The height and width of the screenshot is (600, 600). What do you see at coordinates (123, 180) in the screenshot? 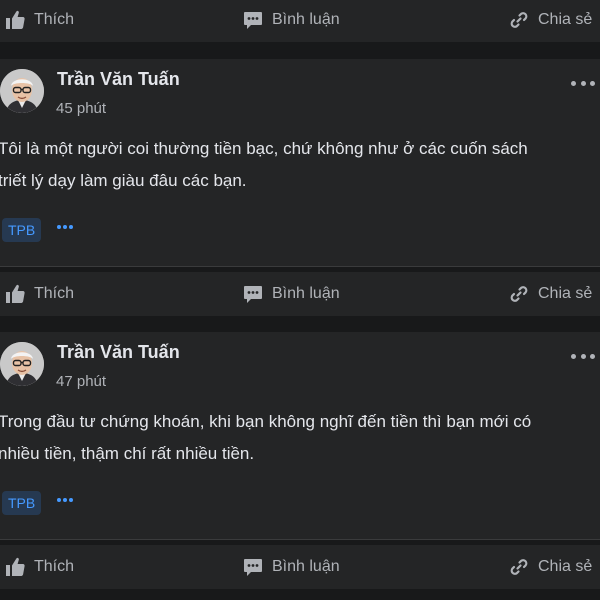
I see `post-text-line: triết lý dạy làm giàu đâu các bạn.` at bounding box center [123, 180].